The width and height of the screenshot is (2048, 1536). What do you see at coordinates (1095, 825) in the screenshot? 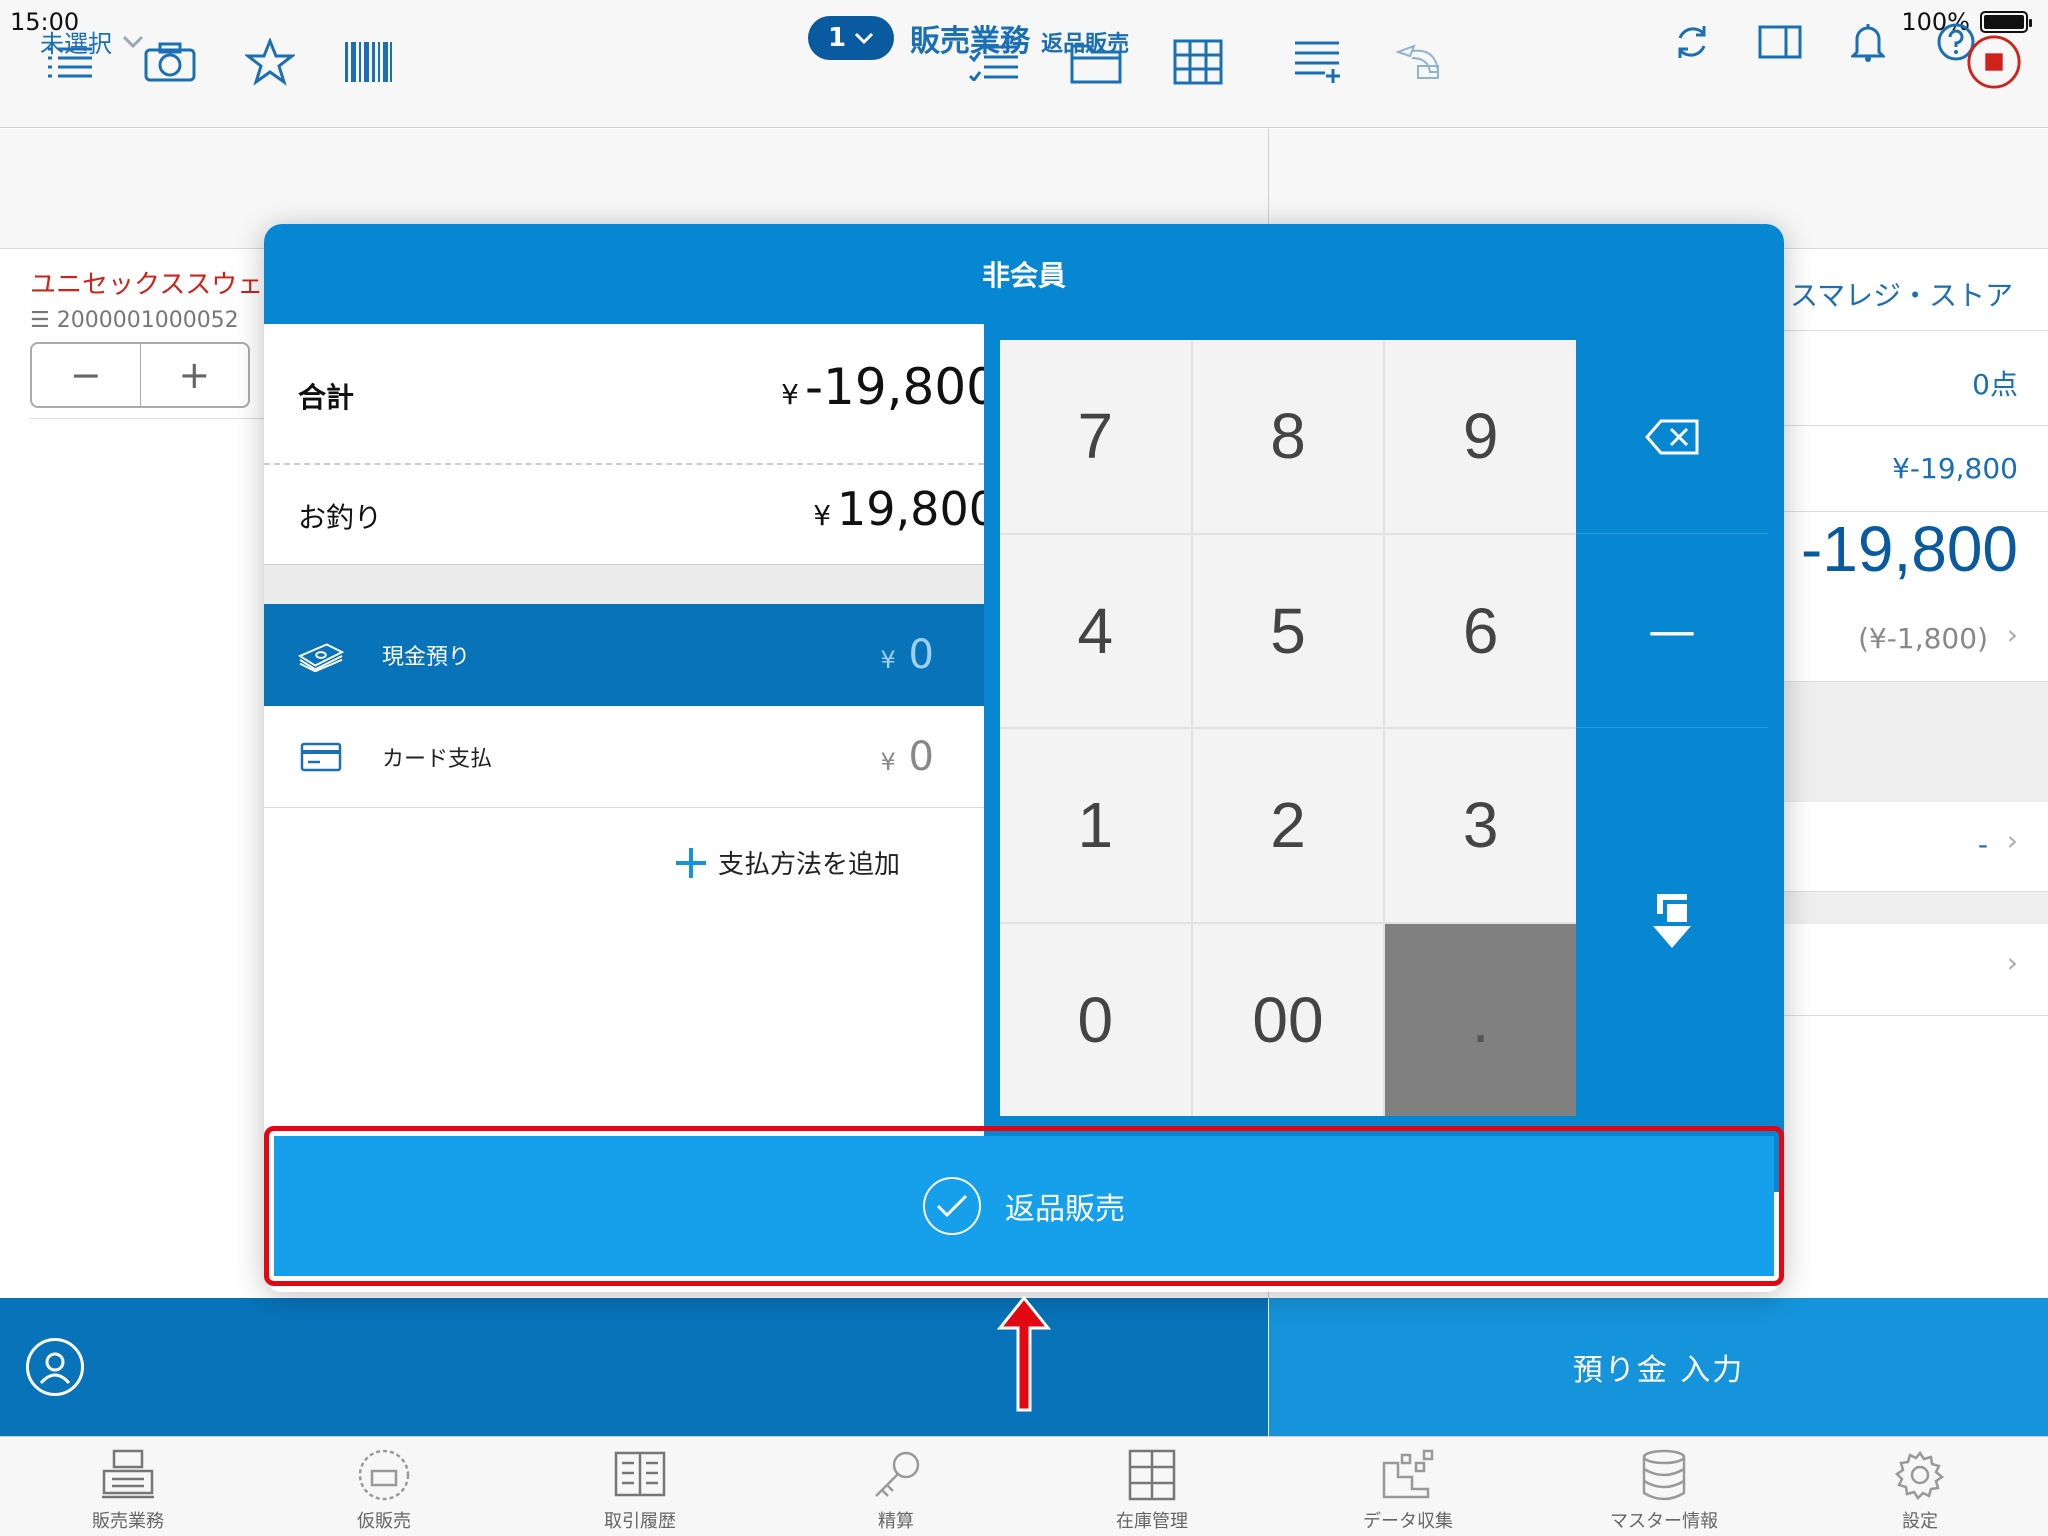
I see `key-1: 1` at bounding box center [1095, 825].